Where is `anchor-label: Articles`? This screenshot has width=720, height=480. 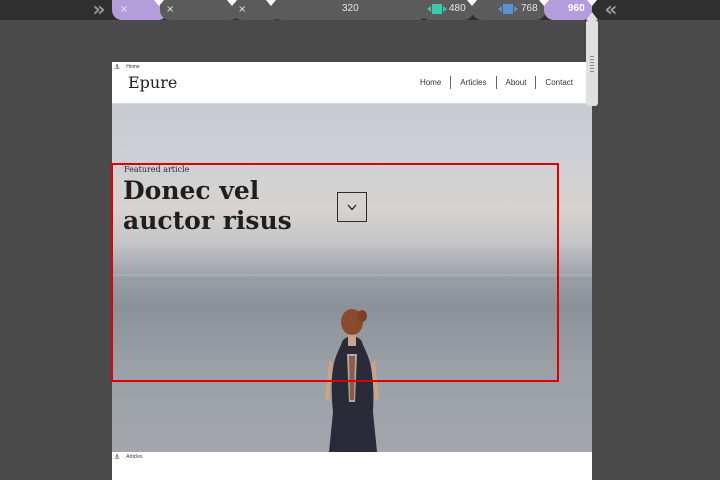 anchor-label: Articles is located at coordinates (134, 457).